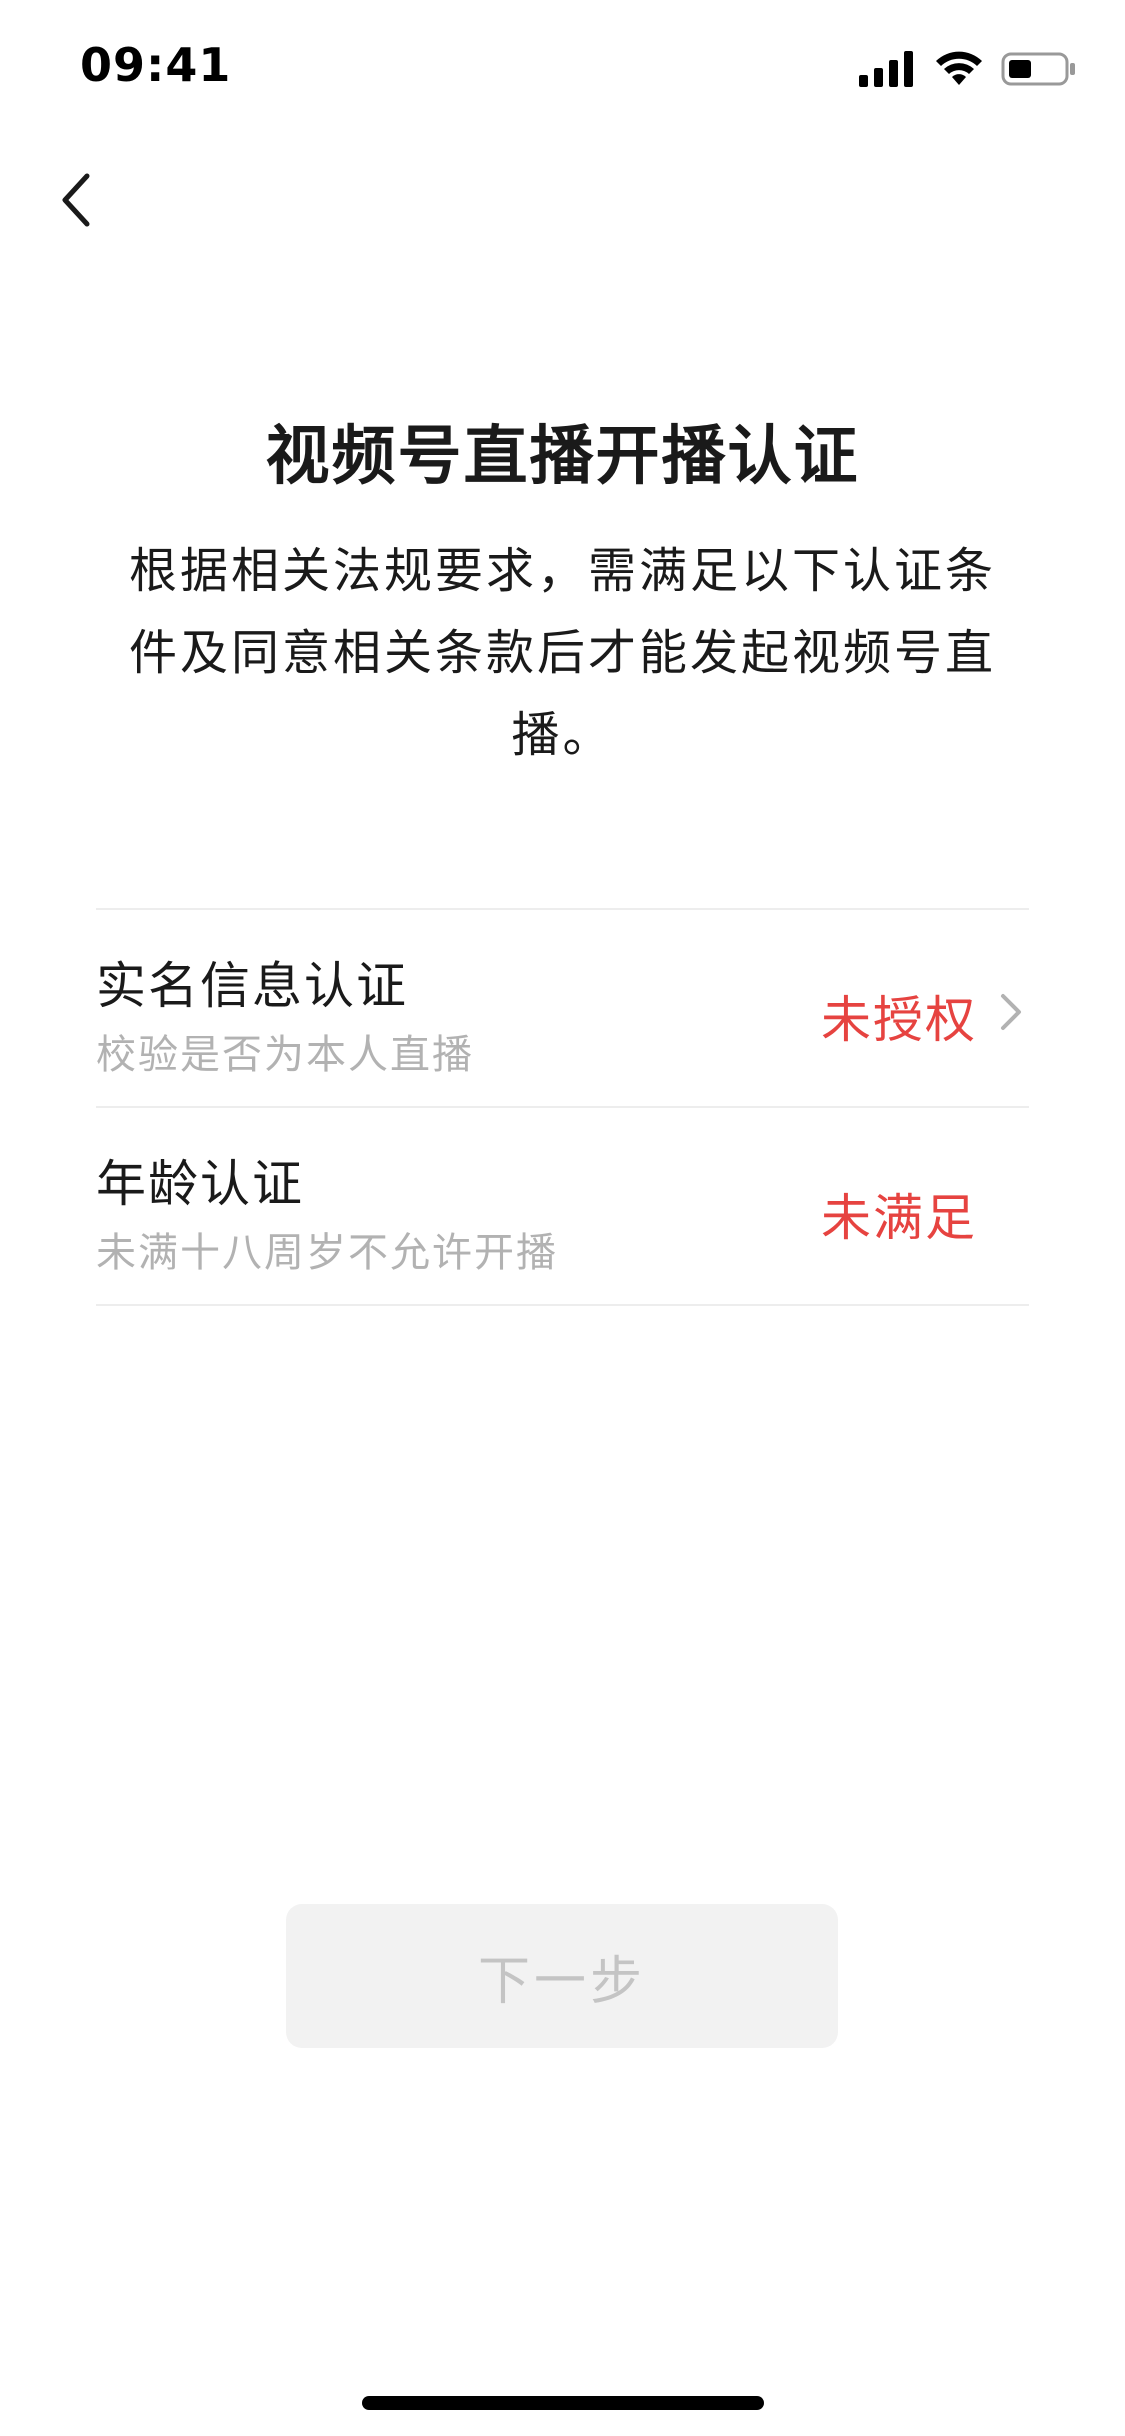 The image size is (1125, 2436). I want to click on cert-title: 实名信息认证, so click(252, 986).